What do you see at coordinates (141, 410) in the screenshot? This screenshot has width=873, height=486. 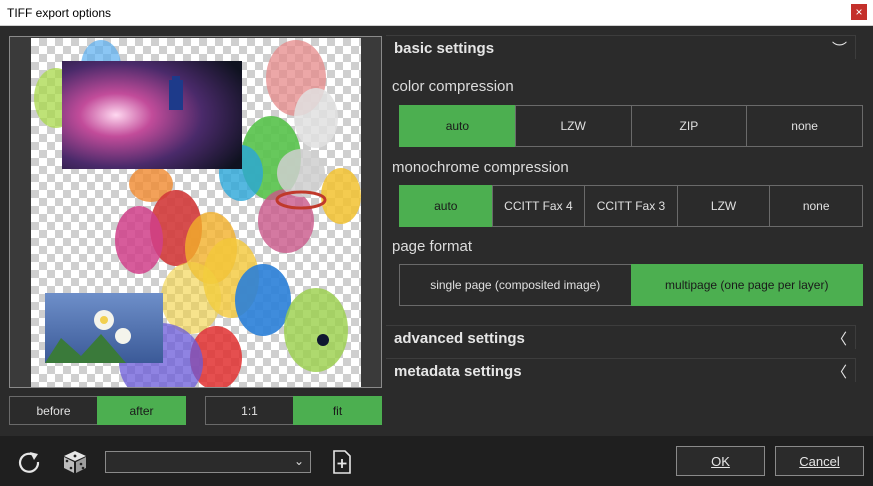 I see `after-toggle: after` at bounding box center [141, 410].